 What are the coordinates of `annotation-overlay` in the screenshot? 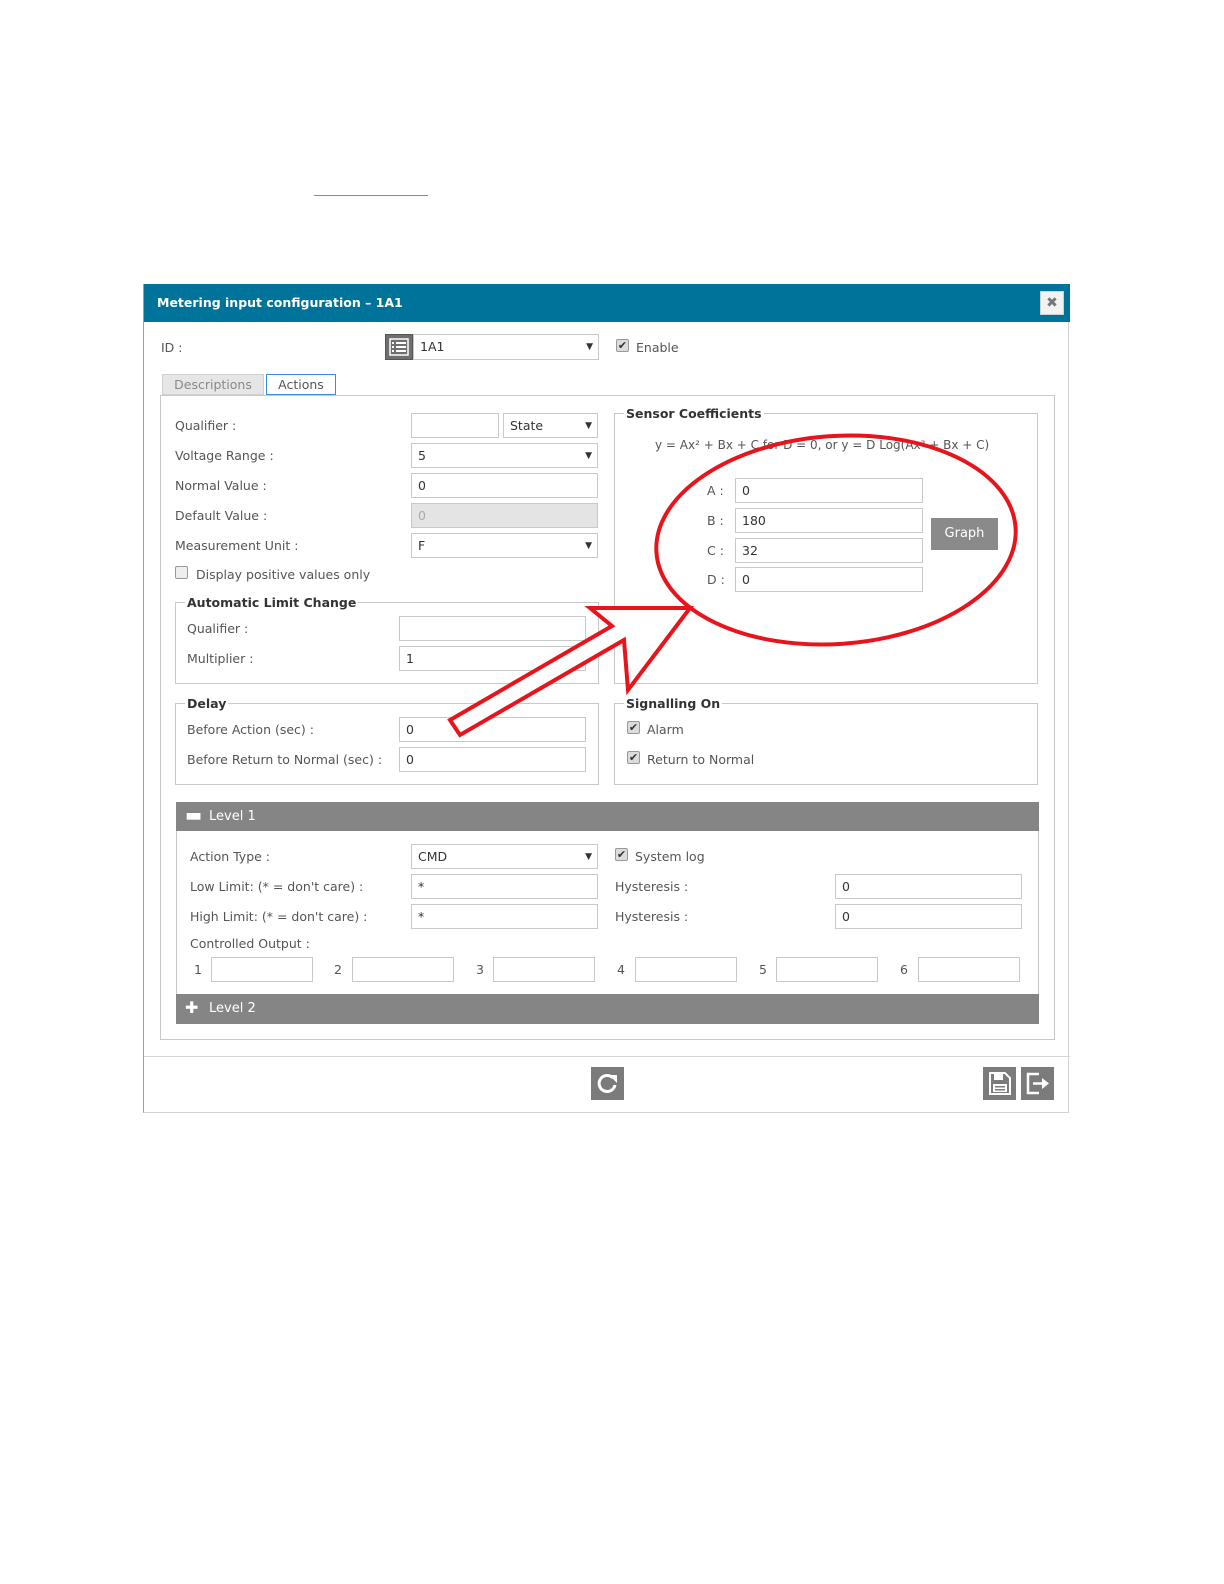 It's located at (732, 585).